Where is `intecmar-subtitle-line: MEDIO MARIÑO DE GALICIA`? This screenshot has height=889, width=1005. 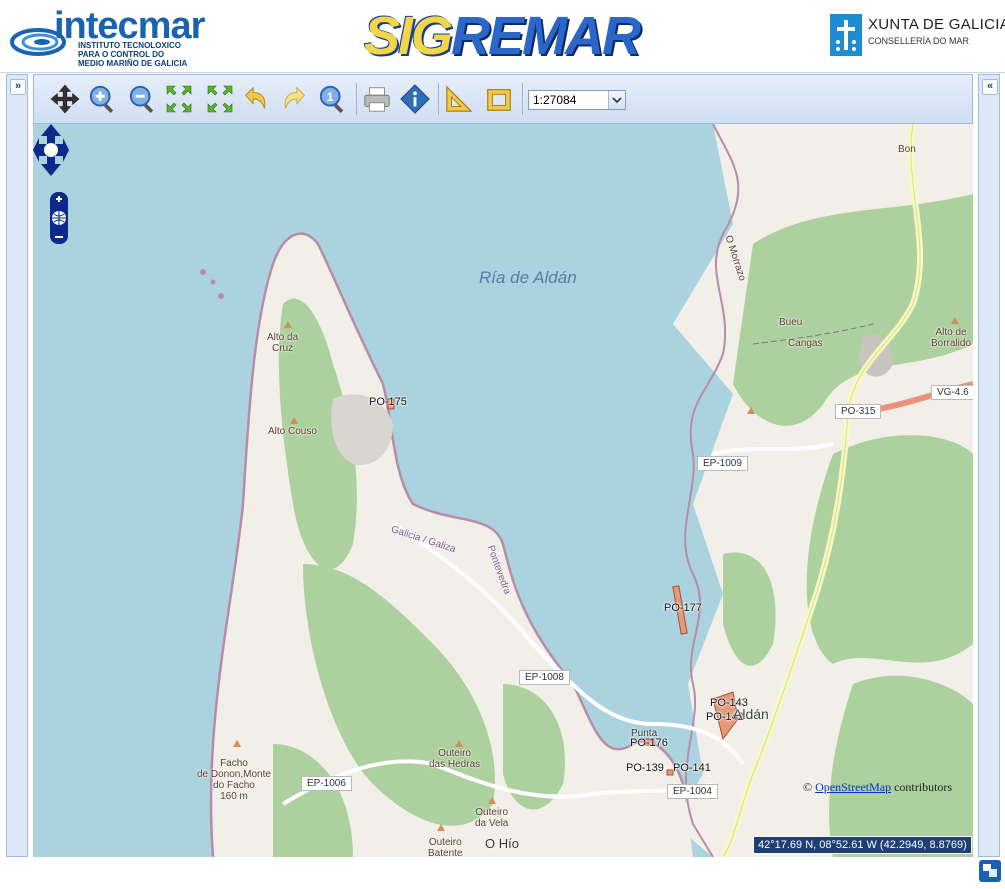
intecmar-subtitle-line: MEDIO MARIÑO DE GALICIA is located at coordinates (133, 63).